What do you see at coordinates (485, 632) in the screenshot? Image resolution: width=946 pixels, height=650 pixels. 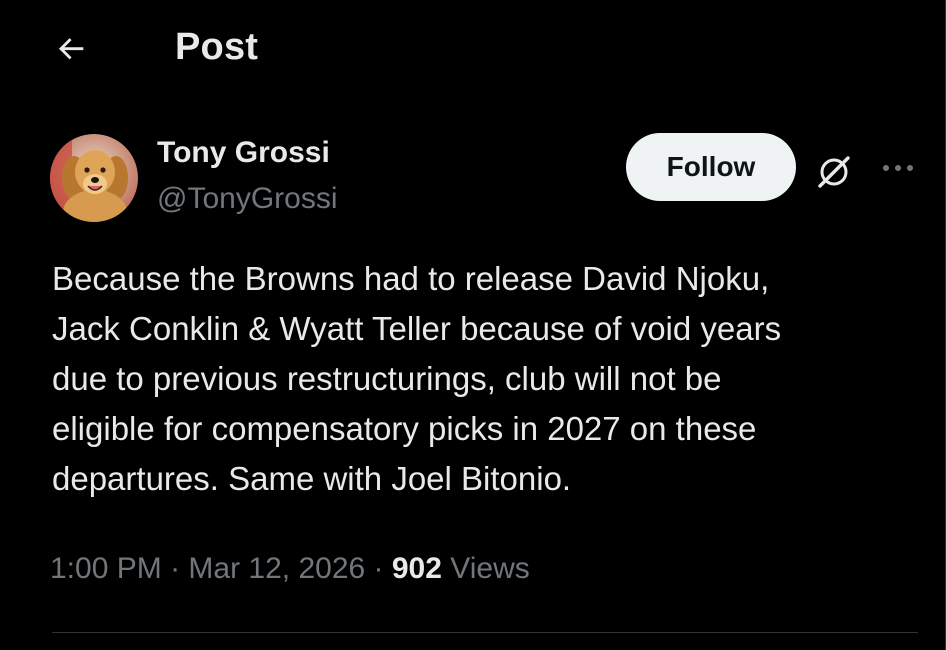 I see `divider` at bounding box center [485, 632].